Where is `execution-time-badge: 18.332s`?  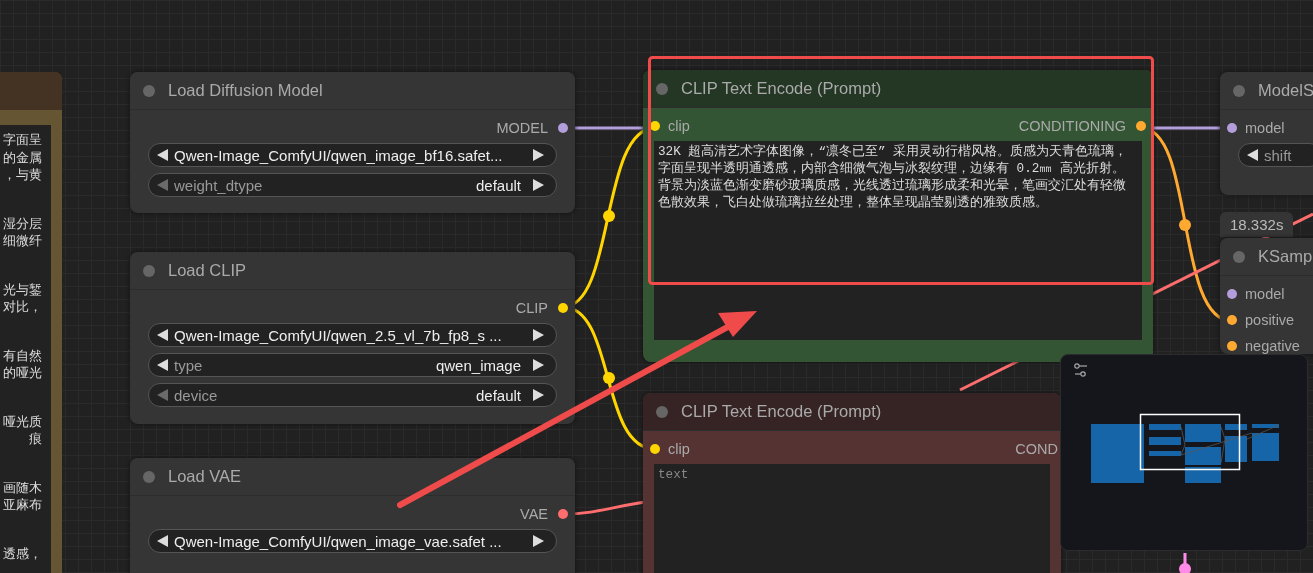 execution-time-badge: 18.332s is located at coordinates (1257, 224).